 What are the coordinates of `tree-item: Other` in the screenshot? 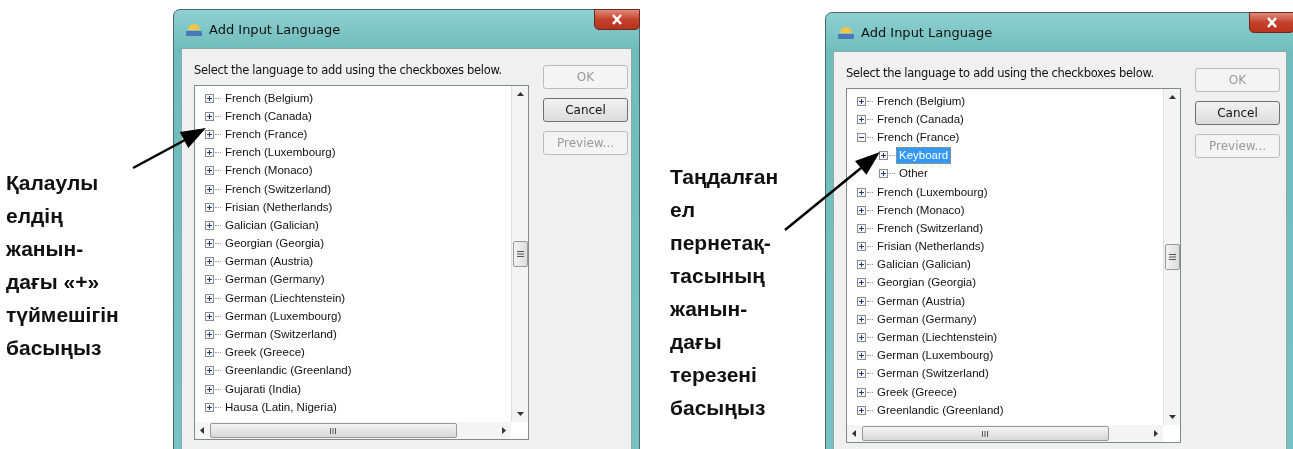 It's located at (913, 174).